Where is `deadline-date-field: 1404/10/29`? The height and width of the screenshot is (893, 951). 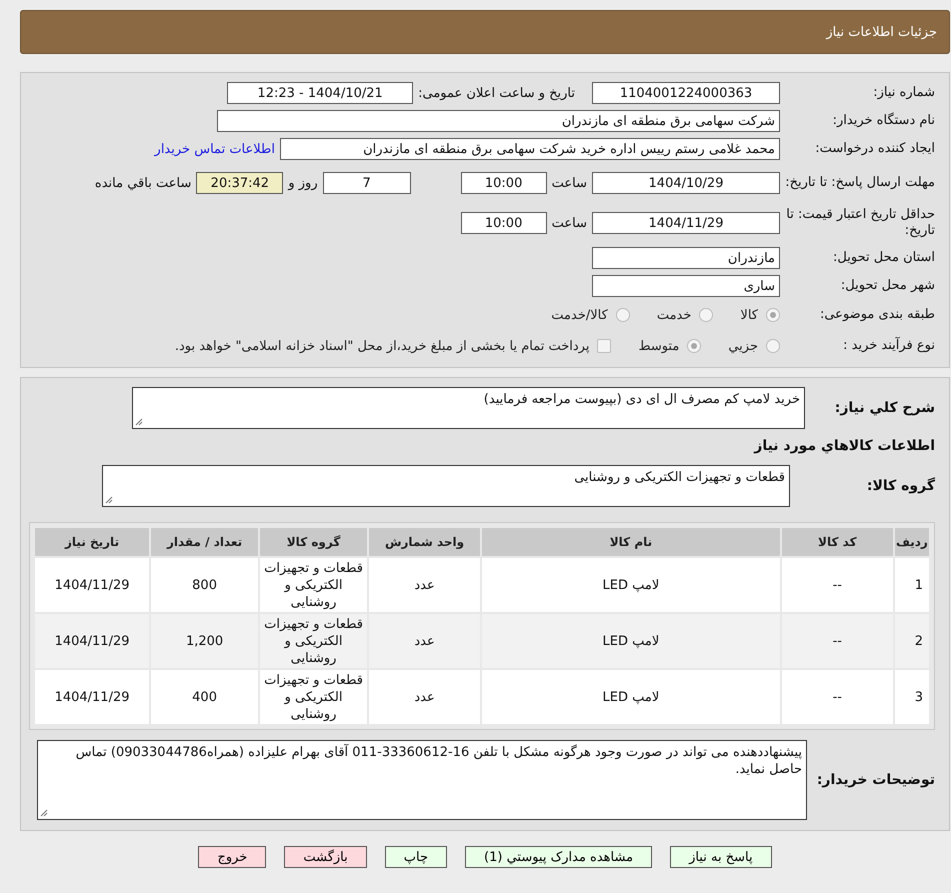
deadline-date-field: 1404/10/29 is located at coordinates (686, 183).